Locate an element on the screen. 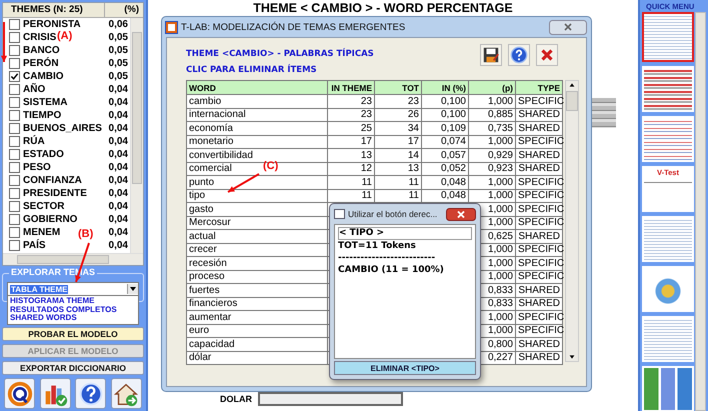  theme-label: RÚA is located at coordinates (34, 141).